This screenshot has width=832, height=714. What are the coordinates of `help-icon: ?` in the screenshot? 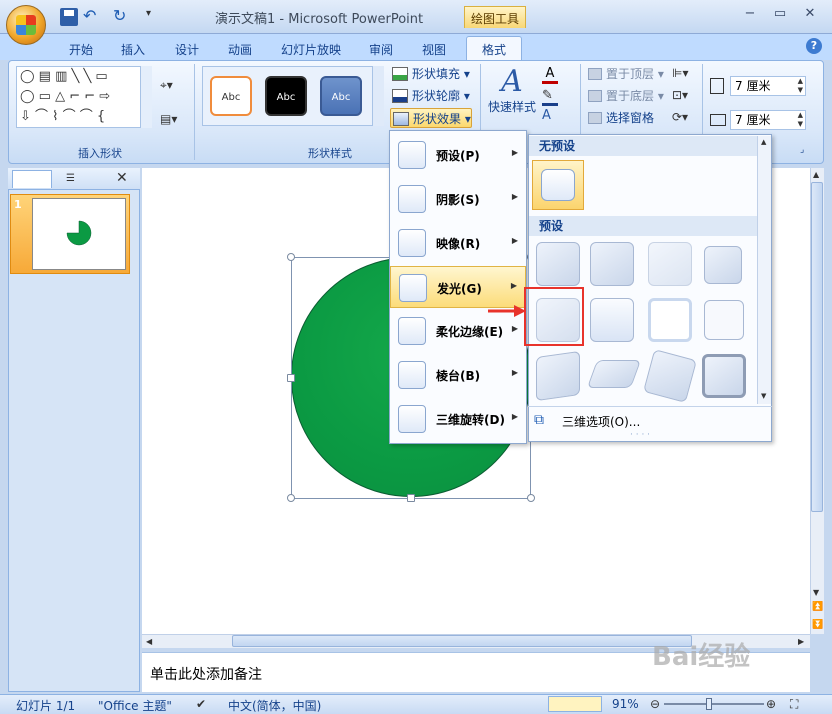 It's located at (814, 46).